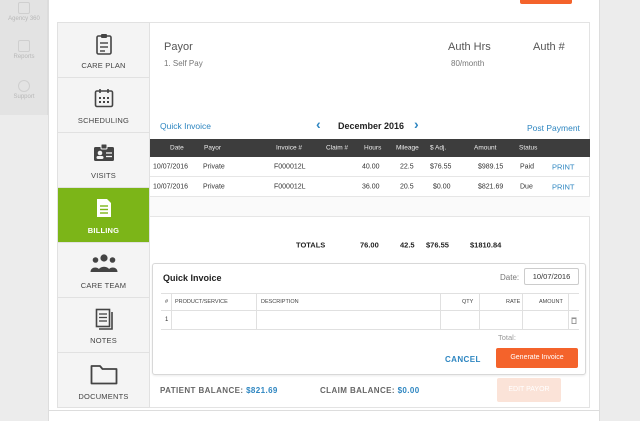 The height and width of the screenshot is (421, 640). Describe the element at coordinates (553, 128) in the screenshot. I see `post-payment-link: Post Payment` at that location.